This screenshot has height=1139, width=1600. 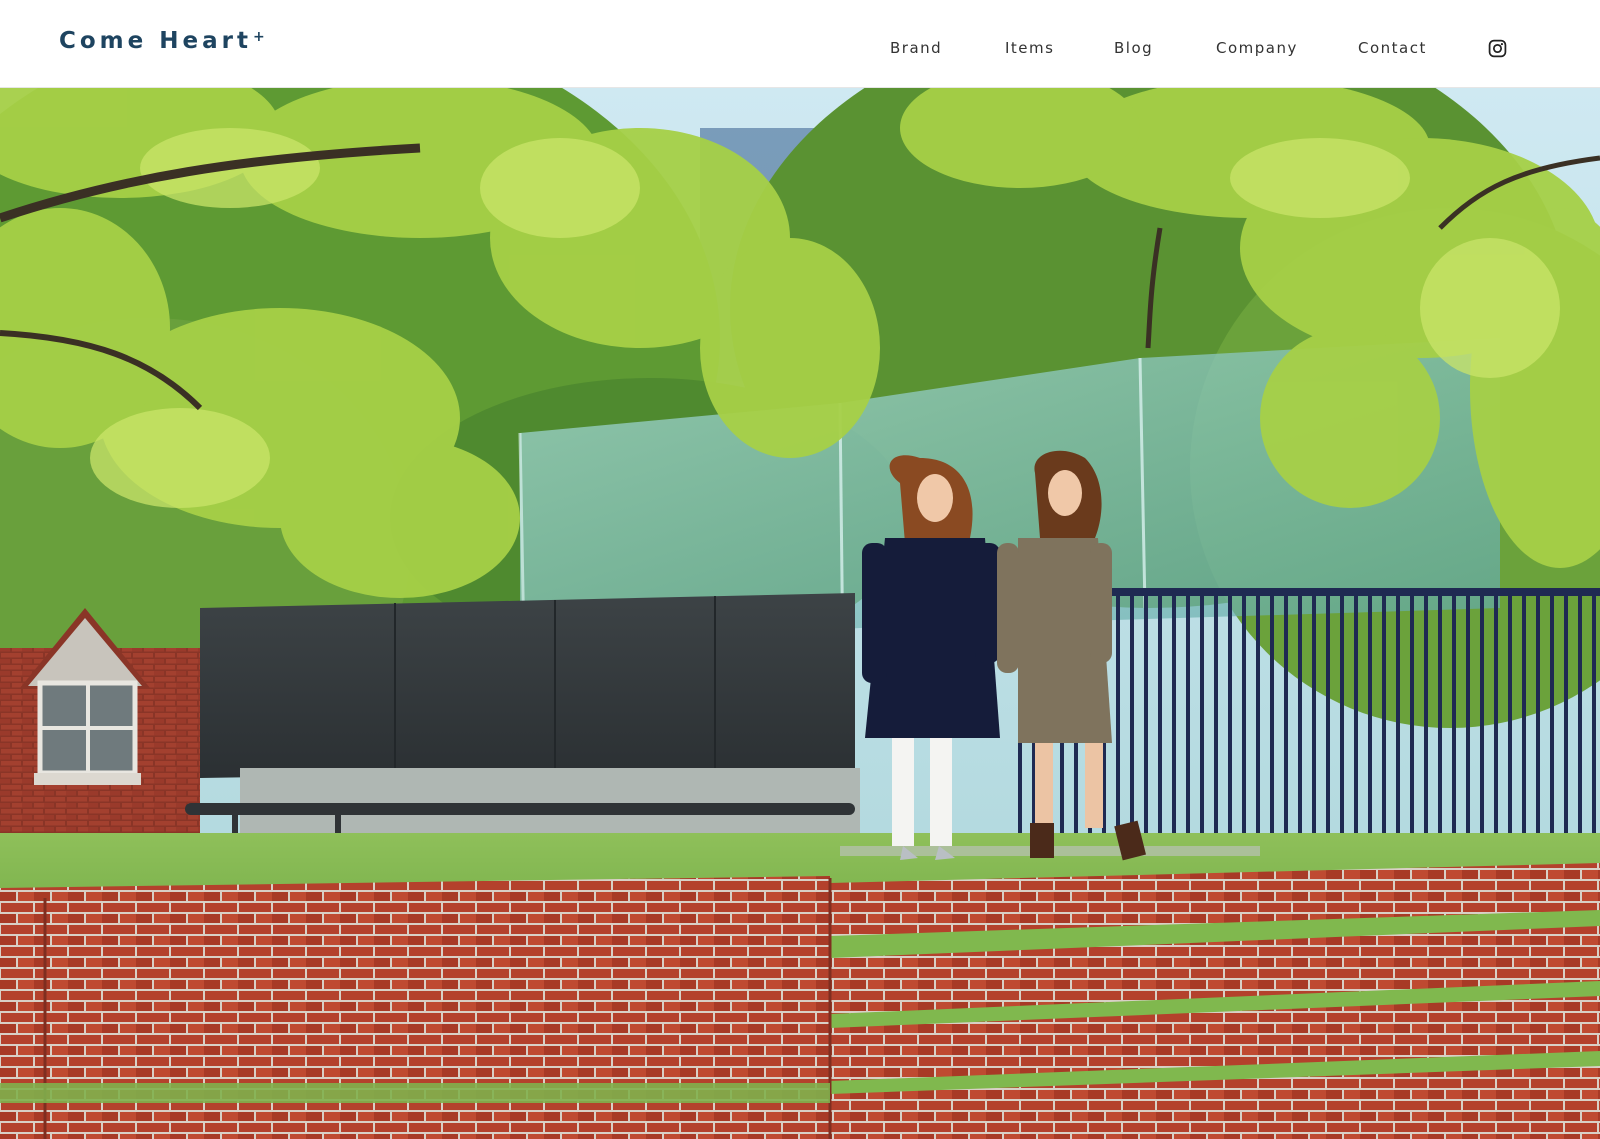 I want to click on instagram-icon, so click(x=1497, y=48).